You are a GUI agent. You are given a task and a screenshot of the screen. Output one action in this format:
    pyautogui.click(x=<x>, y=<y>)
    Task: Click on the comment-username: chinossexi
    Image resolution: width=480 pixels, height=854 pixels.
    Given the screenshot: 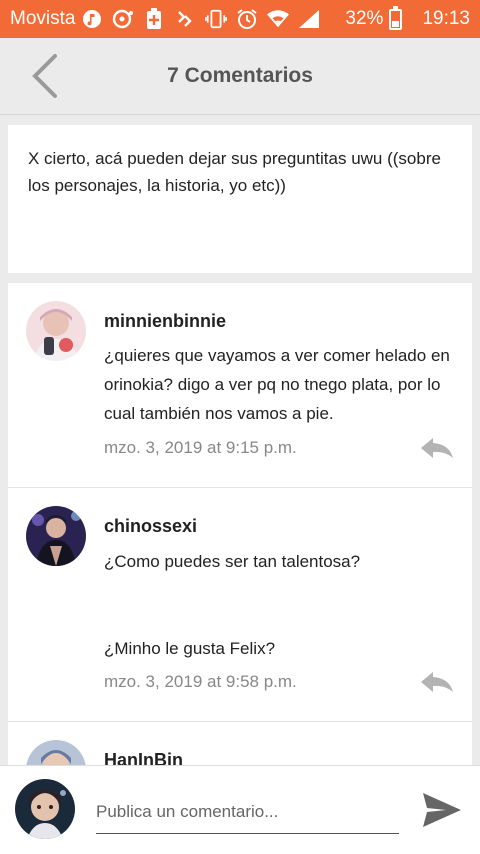 What is the action you would take?
    pyautogui.click(x=150, y=526)
    